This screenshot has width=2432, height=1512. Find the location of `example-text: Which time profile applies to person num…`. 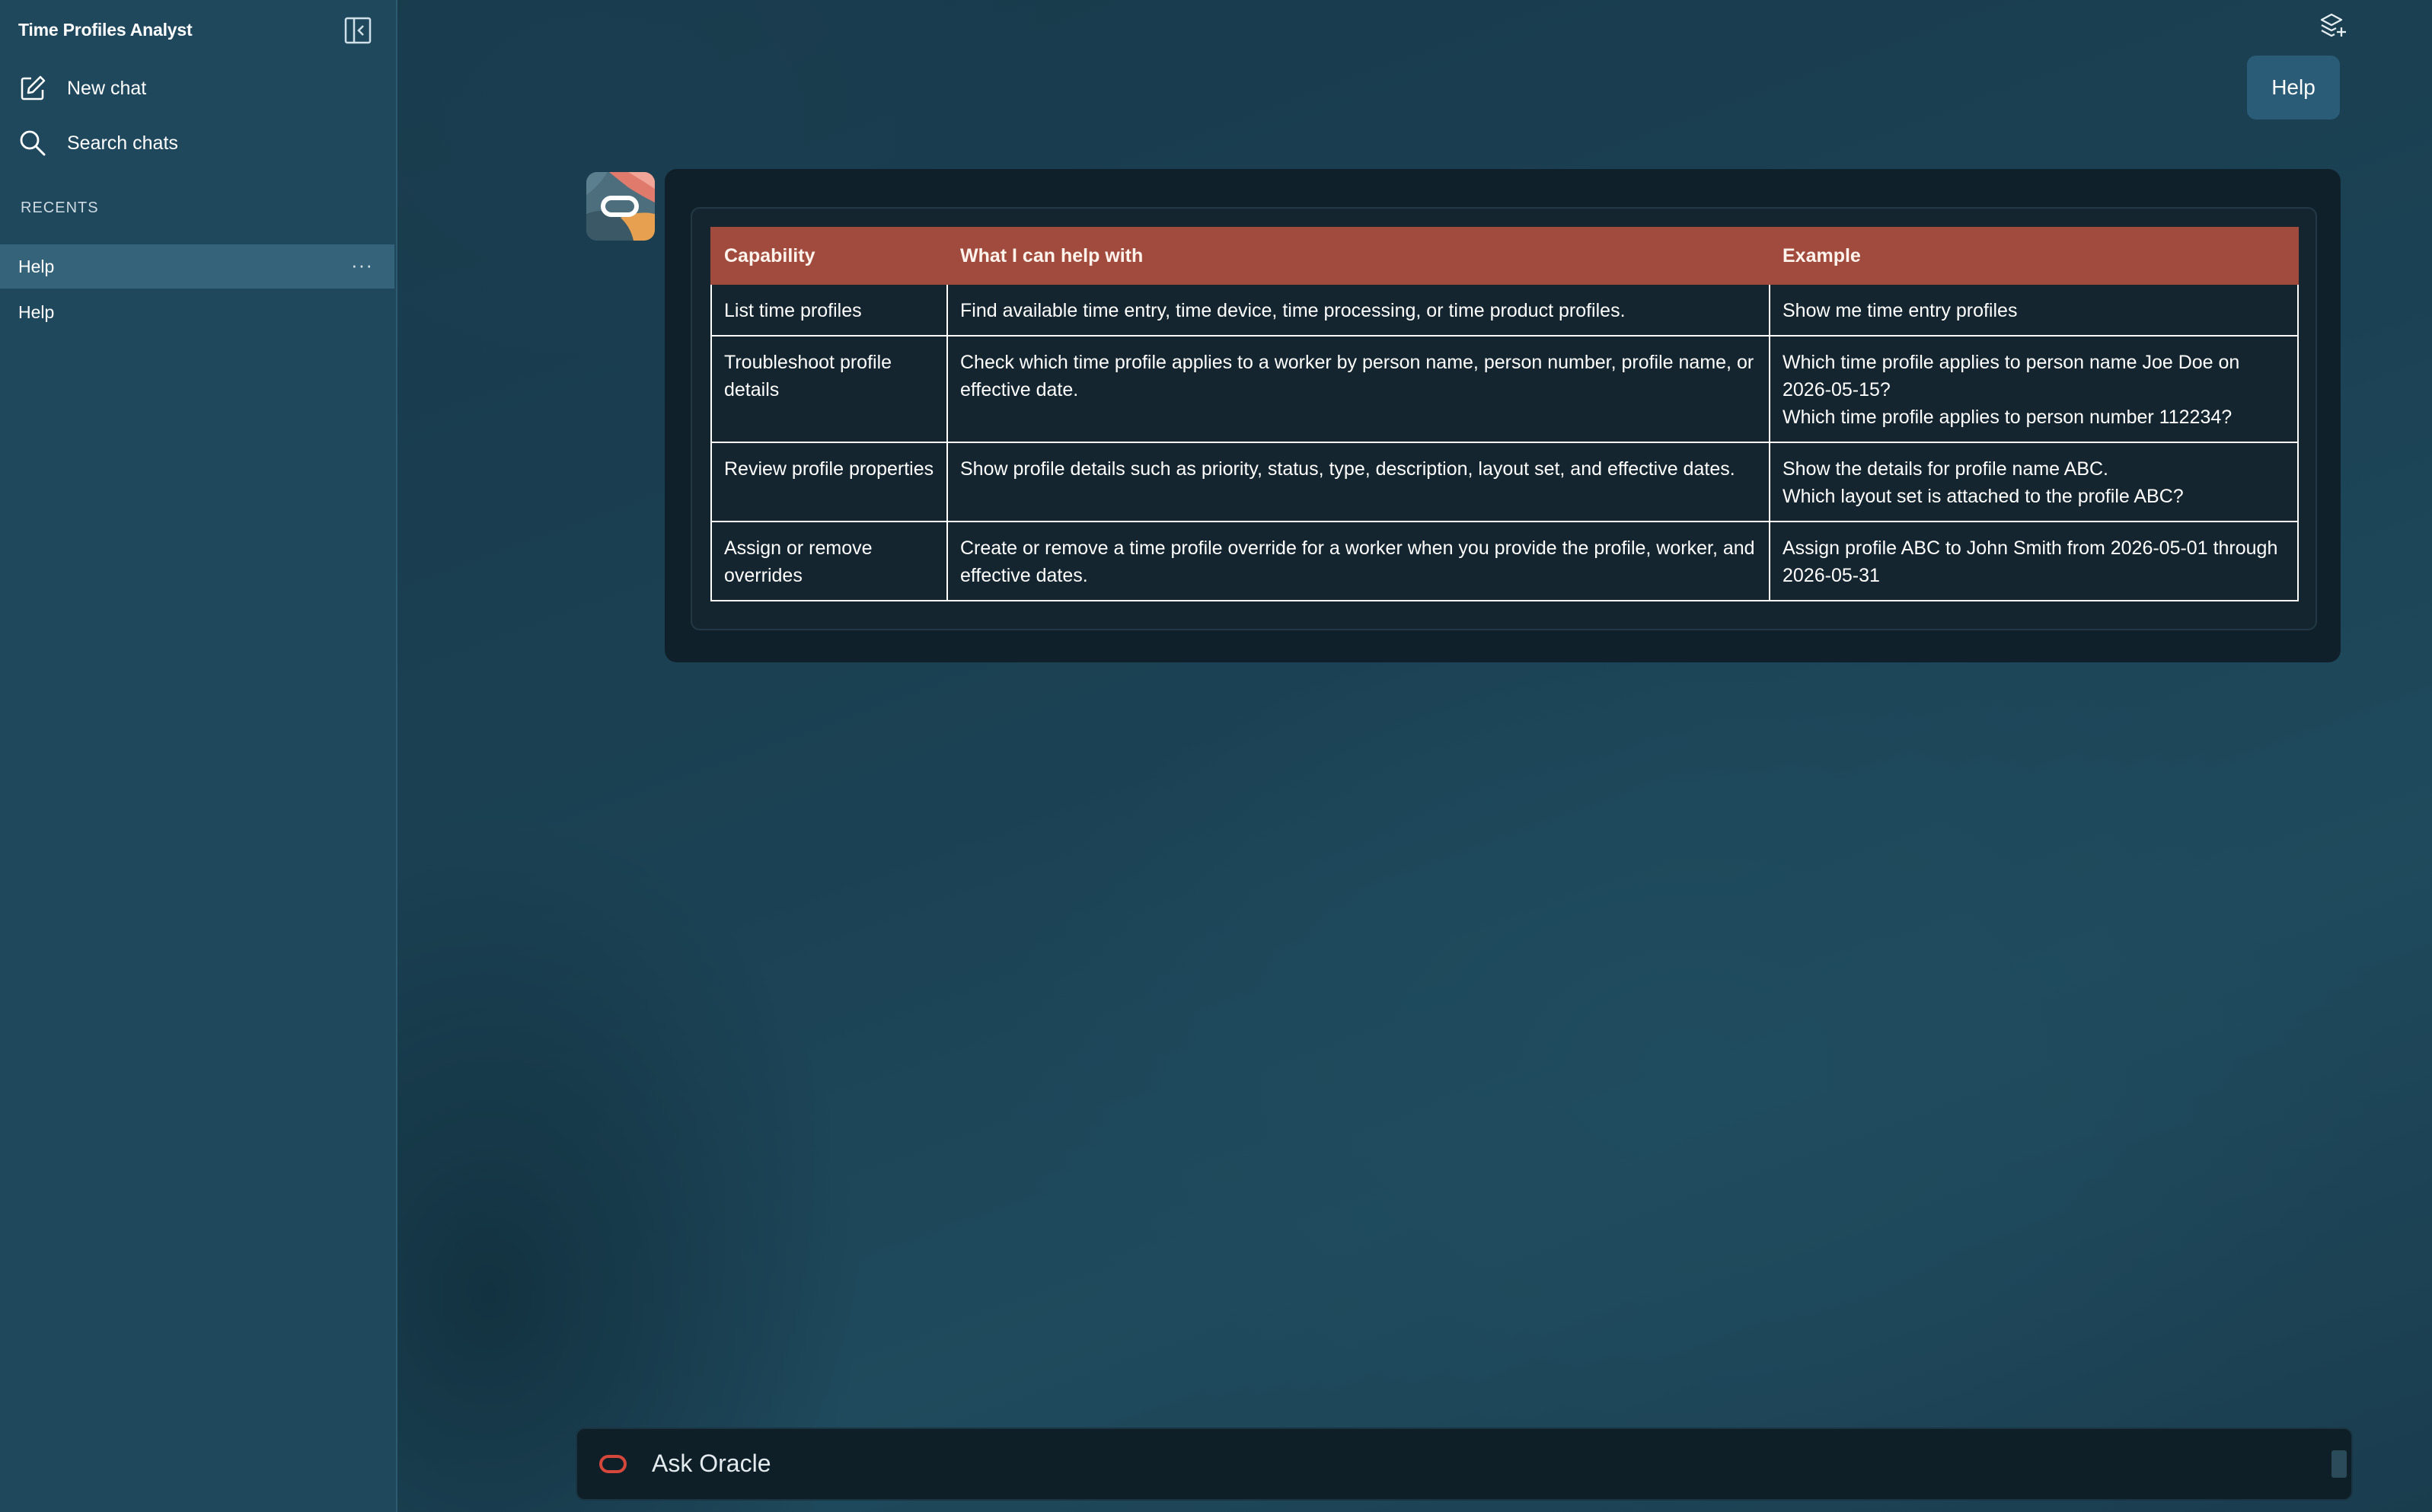

example-text: Which time profile applies to person num… is located at coordinates (2008, 417).